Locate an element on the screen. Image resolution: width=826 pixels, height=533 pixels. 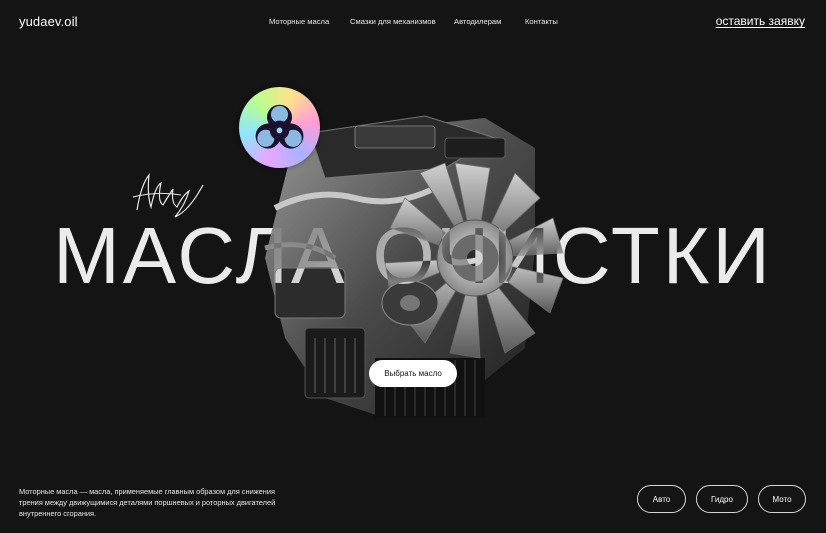
biohazard-icon is located at coordinates (279, 126).